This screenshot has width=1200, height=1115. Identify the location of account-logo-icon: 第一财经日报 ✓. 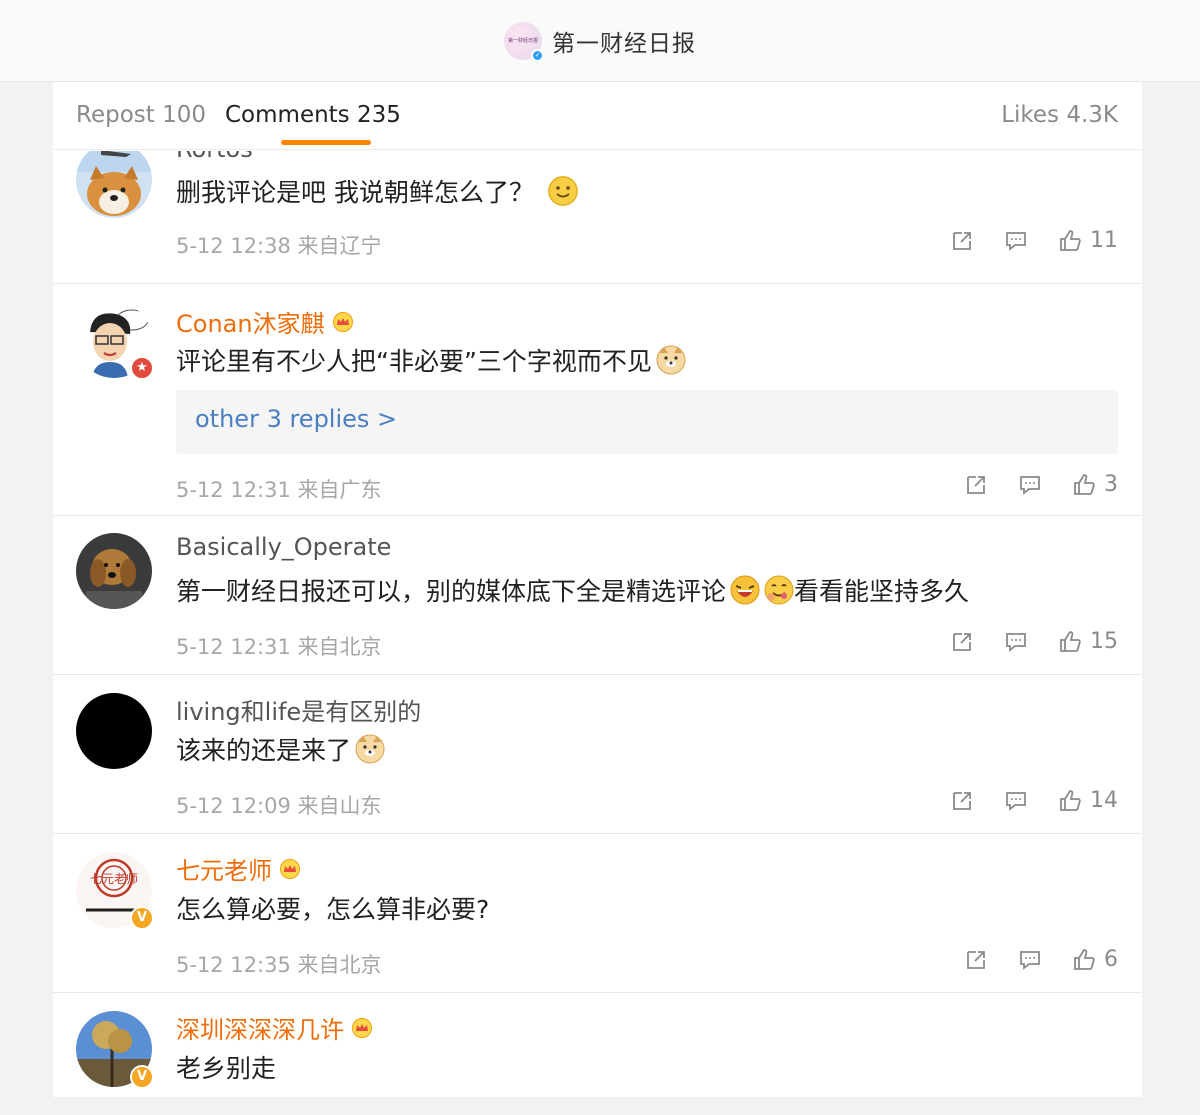
(524, 41).